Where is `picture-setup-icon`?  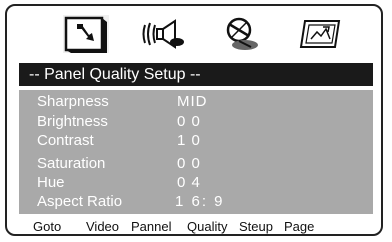 picture-setup-icon is located at coordinates (320, 34).